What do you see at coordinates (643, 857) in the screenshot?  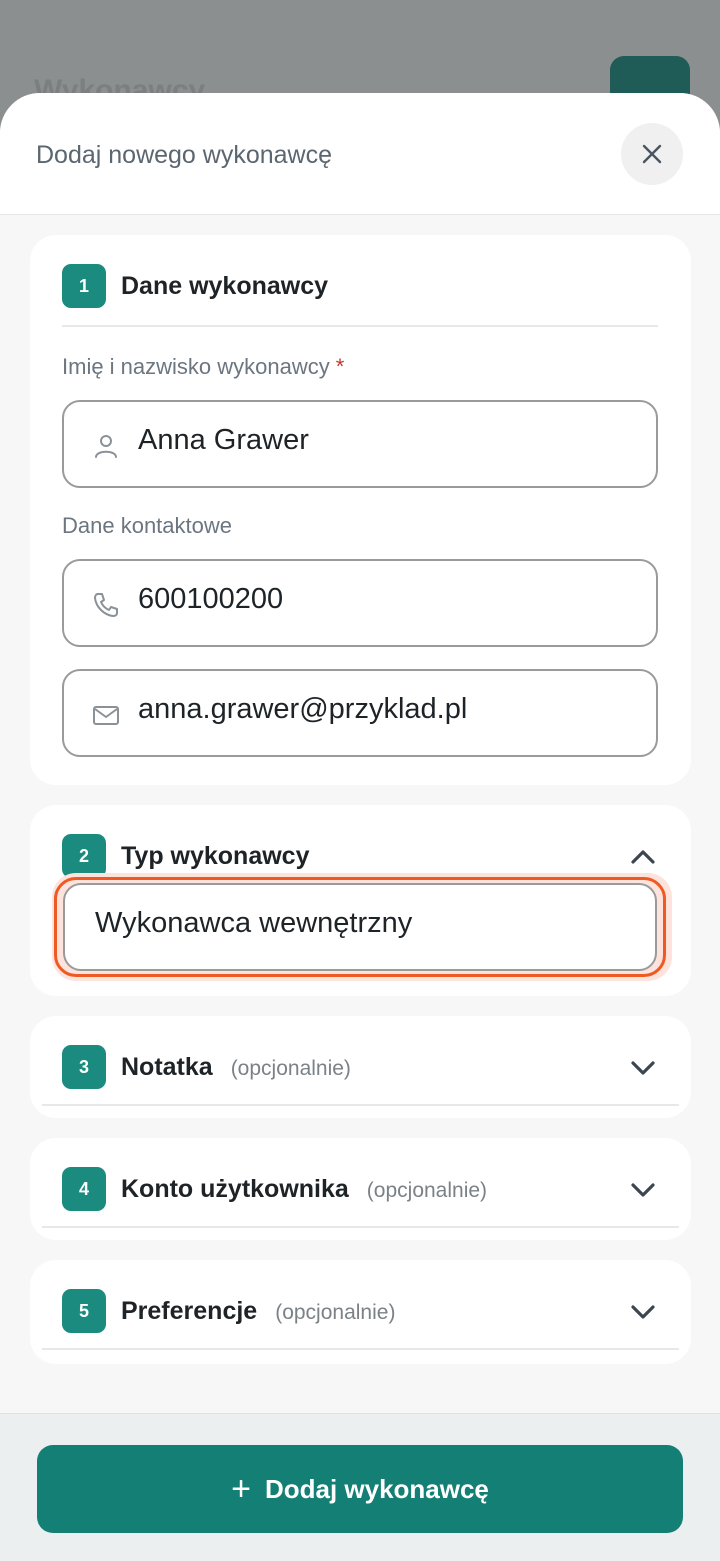 I see `chevron-up-icon` at bounding box center [643, 857].